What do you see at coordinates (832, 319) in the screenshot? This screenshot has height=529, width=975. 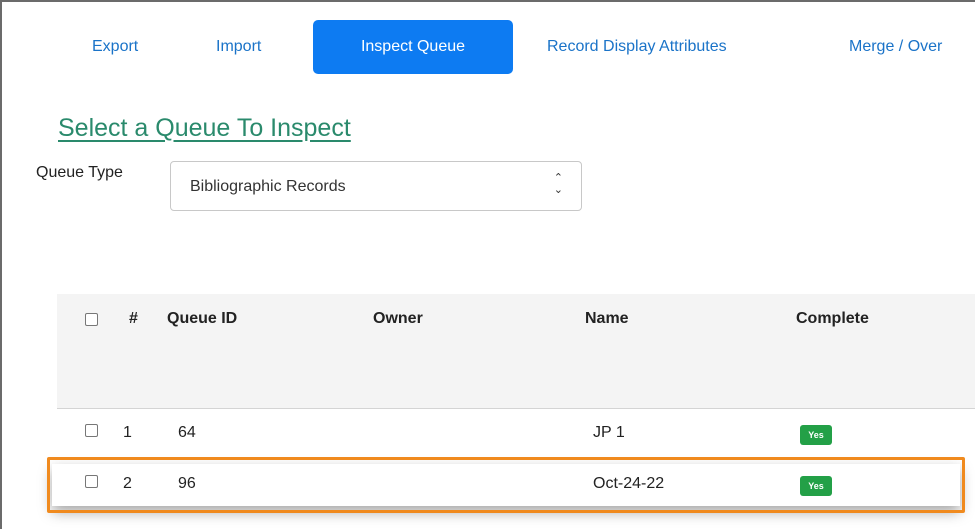 I see `header-complete: Complete` at bounding box center [832, 319].